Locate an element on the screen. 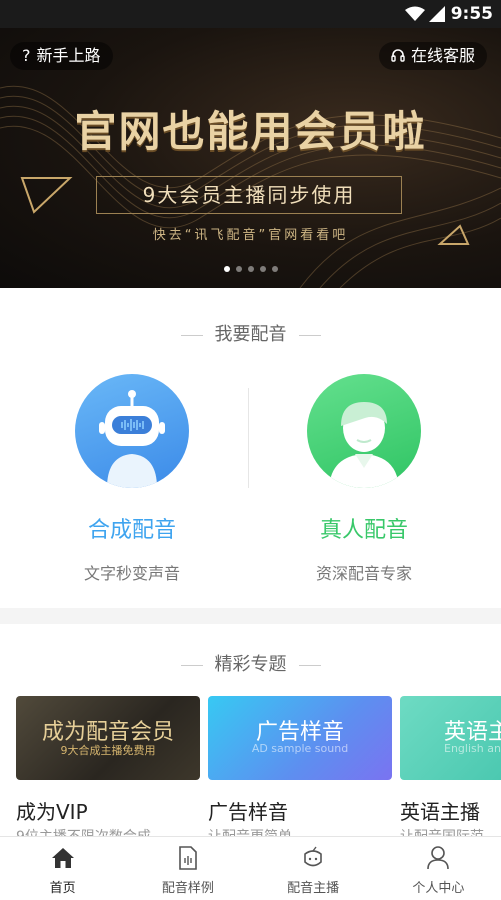  dubbing-divider is located at coordinates (248, 438).